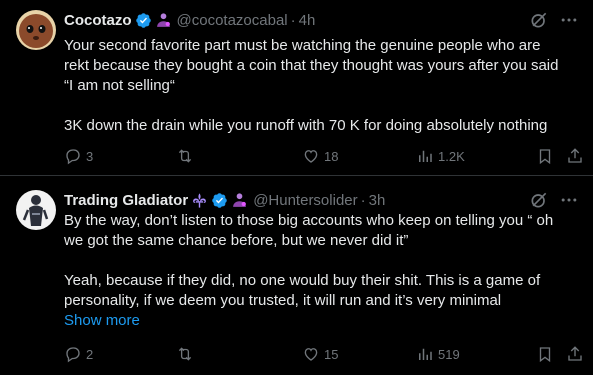 This screenshot has height=375, width=593. What do you see at coordinates (200, 200) in the screenshot?
I see `fleur-de-lis-icon` at bounding box center [200, 200].